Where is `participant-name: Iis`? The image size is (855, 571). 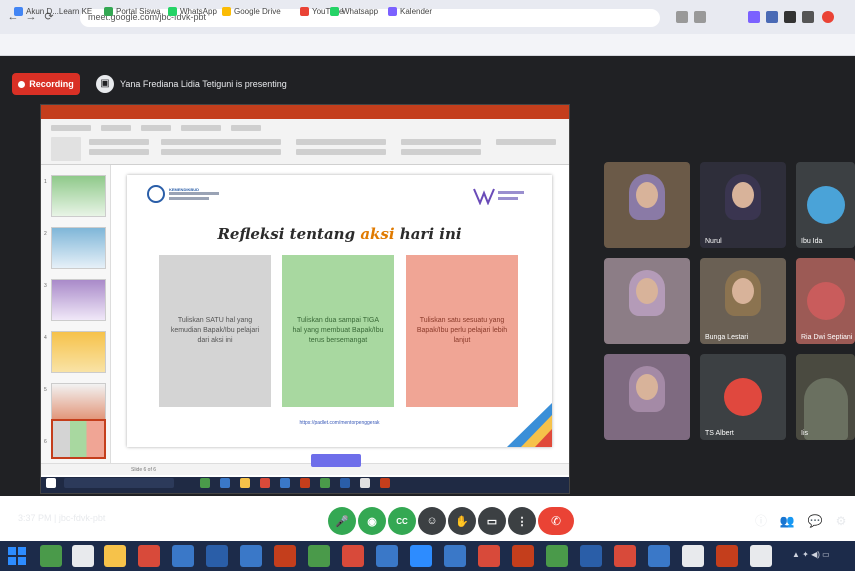
participant-name: Iis is located at coordinates (804, 433).